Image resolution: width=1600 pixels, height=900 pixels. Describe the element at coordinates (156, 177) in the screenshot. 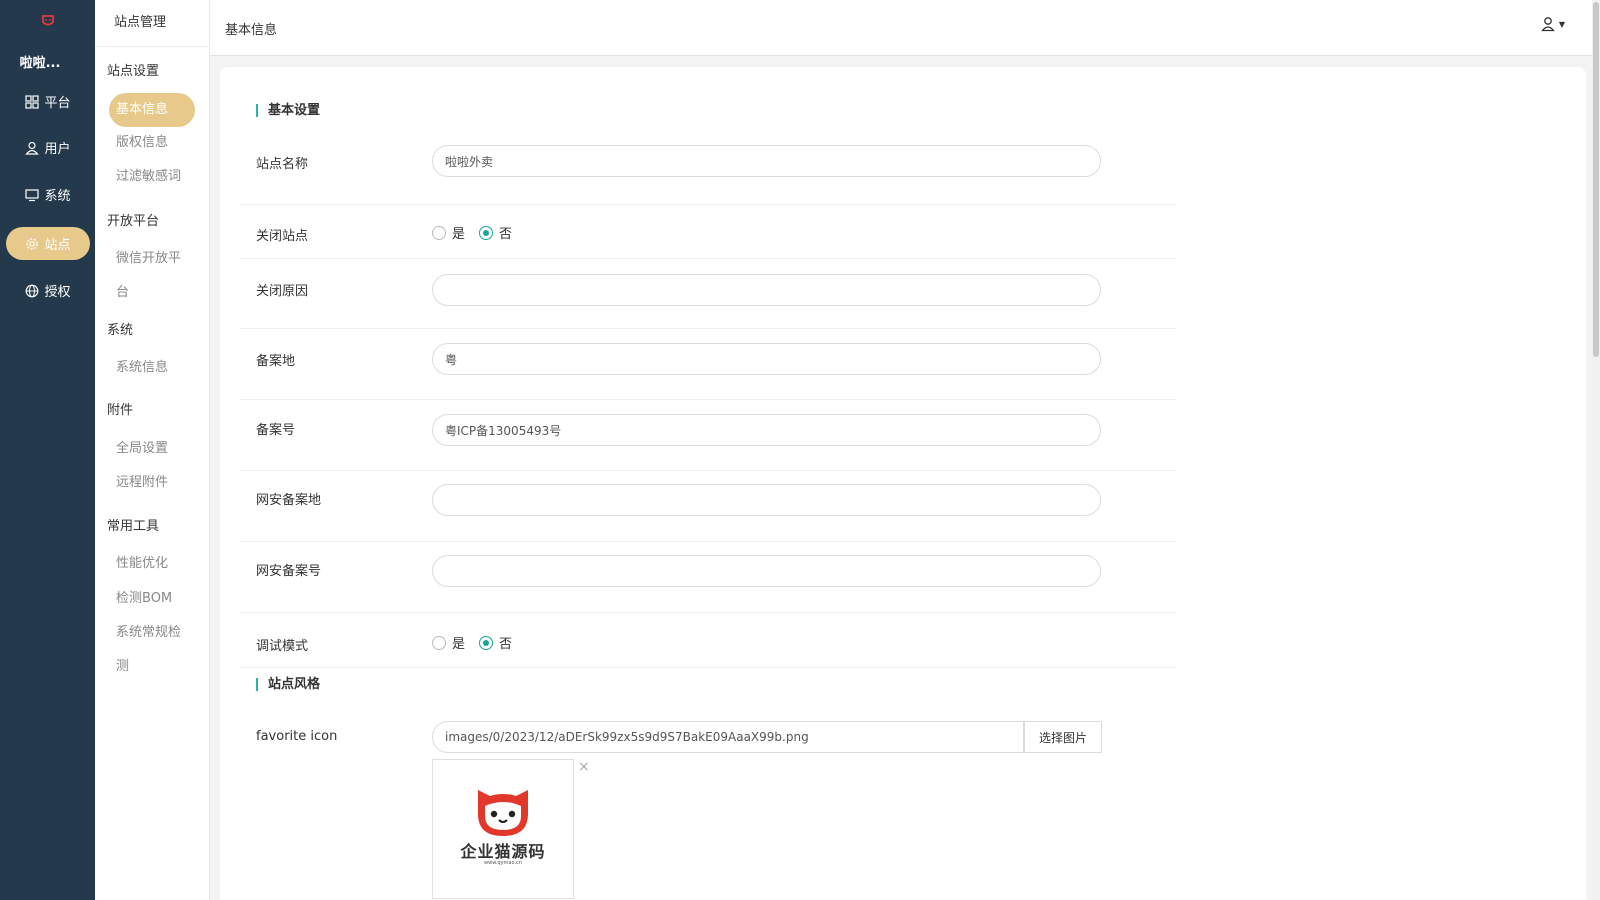

I see `sidebar-item-sensitive-words: 过滤敏感词` at that location.